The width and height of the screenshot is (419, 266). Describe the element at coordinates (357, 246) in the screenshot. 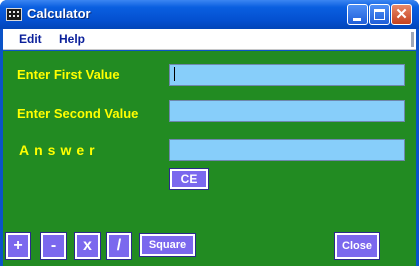

I see `close-button: Close` at that location.